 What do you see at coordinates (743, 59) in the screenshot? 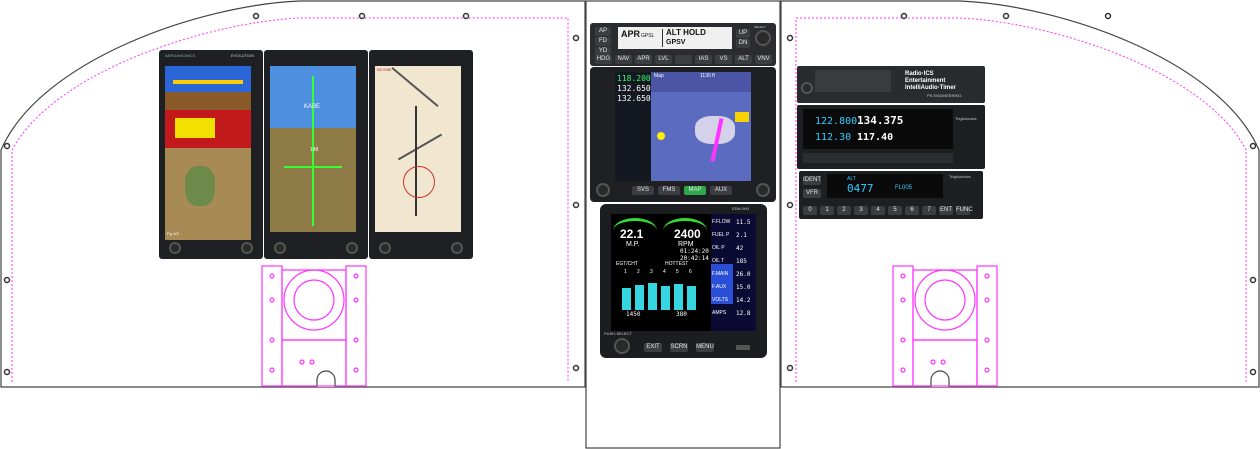
I see `autopilot-alt-button: ALT` at bounding box center [743, 59].